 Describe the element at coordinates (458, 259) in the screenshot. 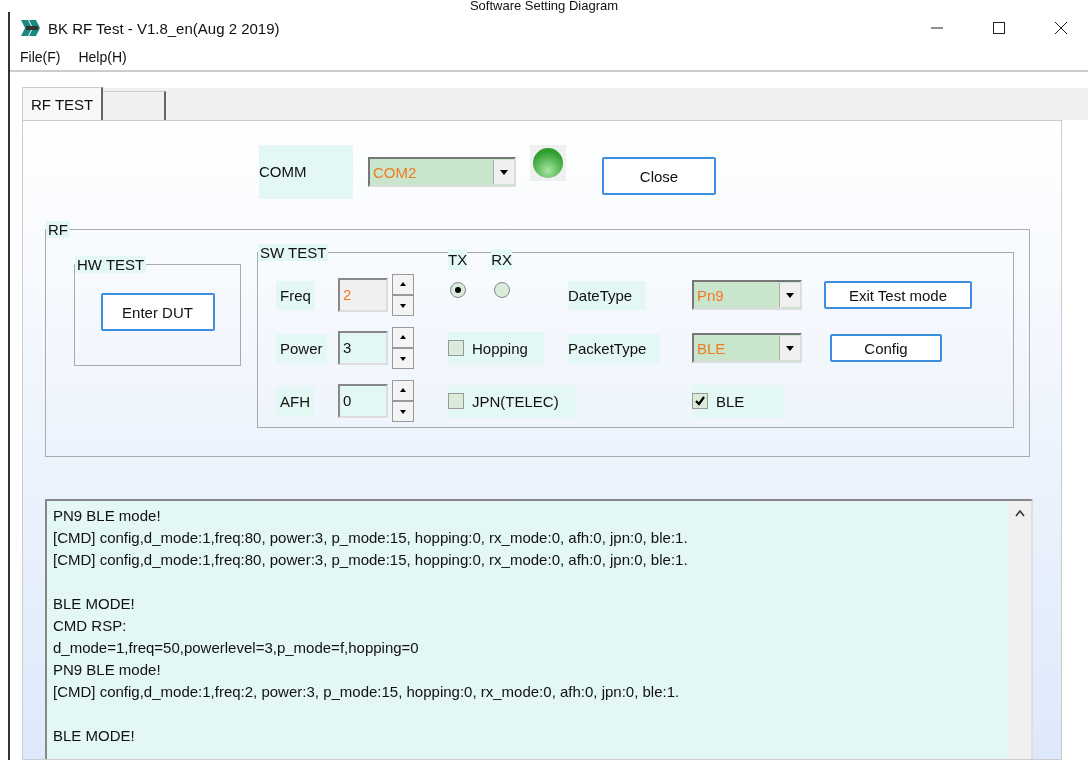

I see `mode-label: TX` at that location.